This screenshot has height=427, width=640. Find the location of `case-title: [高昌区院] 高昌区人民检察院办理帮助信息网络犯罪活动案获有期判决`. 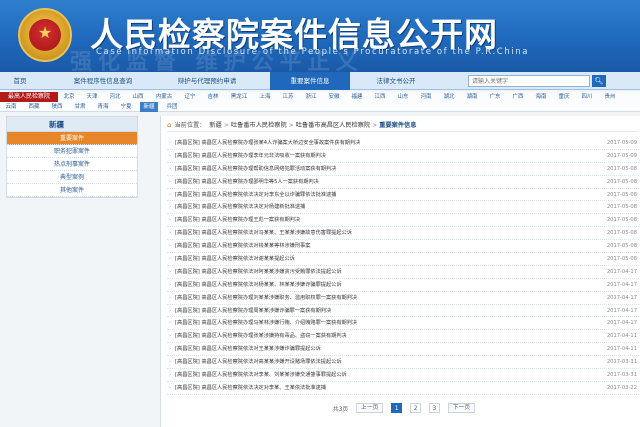

case-title: [高昌区院] 高昌区人民检察院办理帮助信息网络犯罪活动案获有期判决 is located at coordinates (375, 169).